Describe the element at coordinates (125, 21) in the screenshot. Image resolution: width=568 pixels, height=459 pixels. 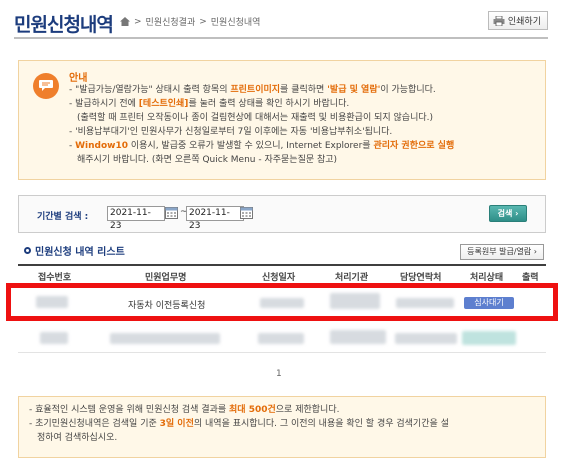
I see `home-icon` at that location.